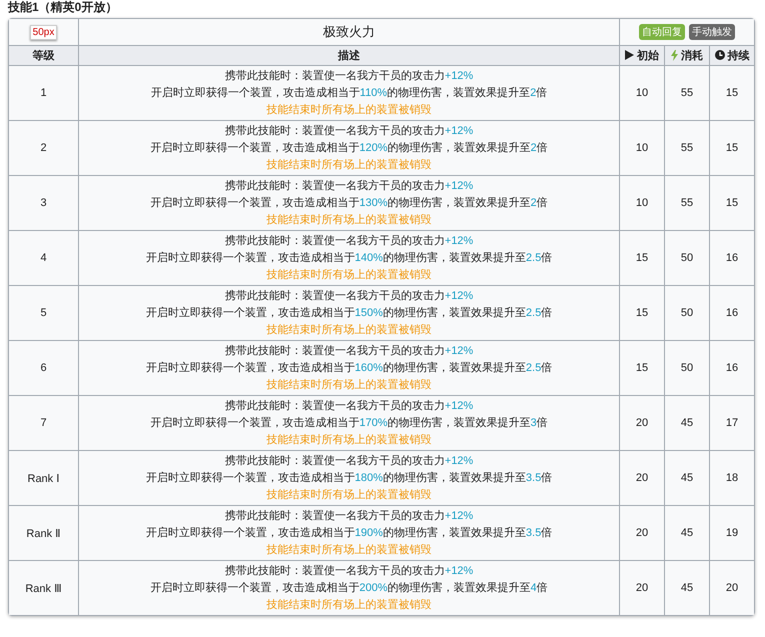 The height and width of the screenshot is (637, 765). What do you see at coordinates (732, 588) in the screenshot?
I see `duration-cell: 20` at bounding box center [732, 588].